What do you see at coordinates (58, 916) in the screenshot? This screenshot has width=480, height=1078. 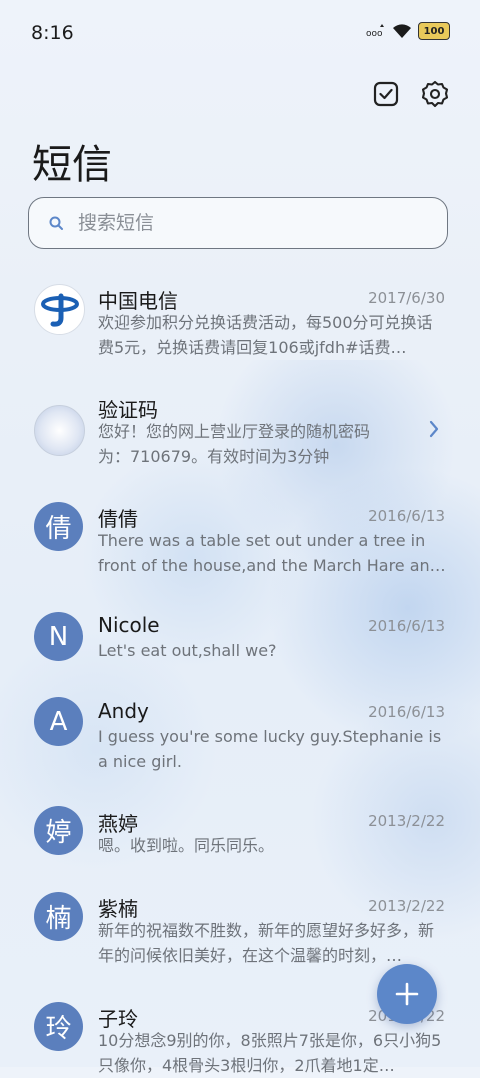 I see `avatar: 楠` at bounding box center [58, 916].